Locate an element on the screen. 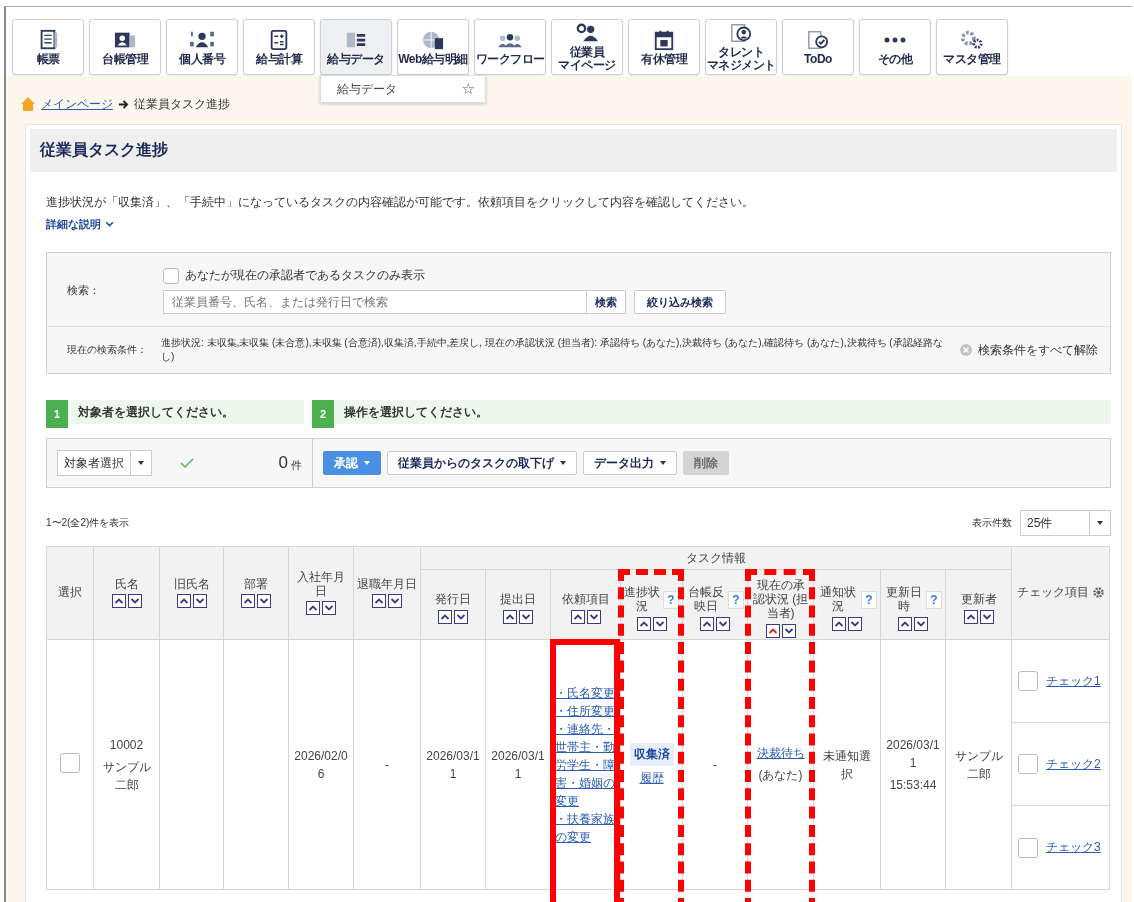 This screenshot has height=902, width=1134. approval-status-link: 決裁待ち is located at coordinates (780, 753).